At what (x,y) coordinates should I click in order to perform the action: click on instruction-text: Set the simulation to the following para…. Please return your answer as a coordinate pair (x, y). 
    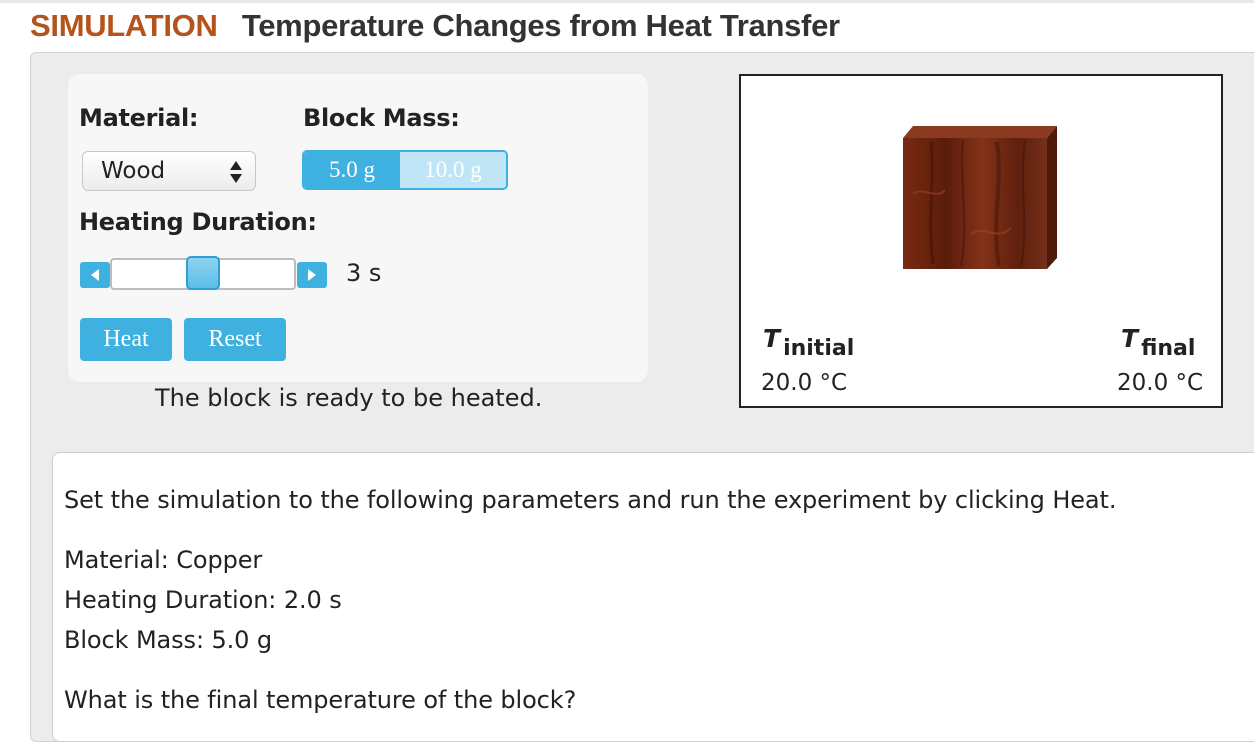
    Looking at the image, I should click on (590, 500).